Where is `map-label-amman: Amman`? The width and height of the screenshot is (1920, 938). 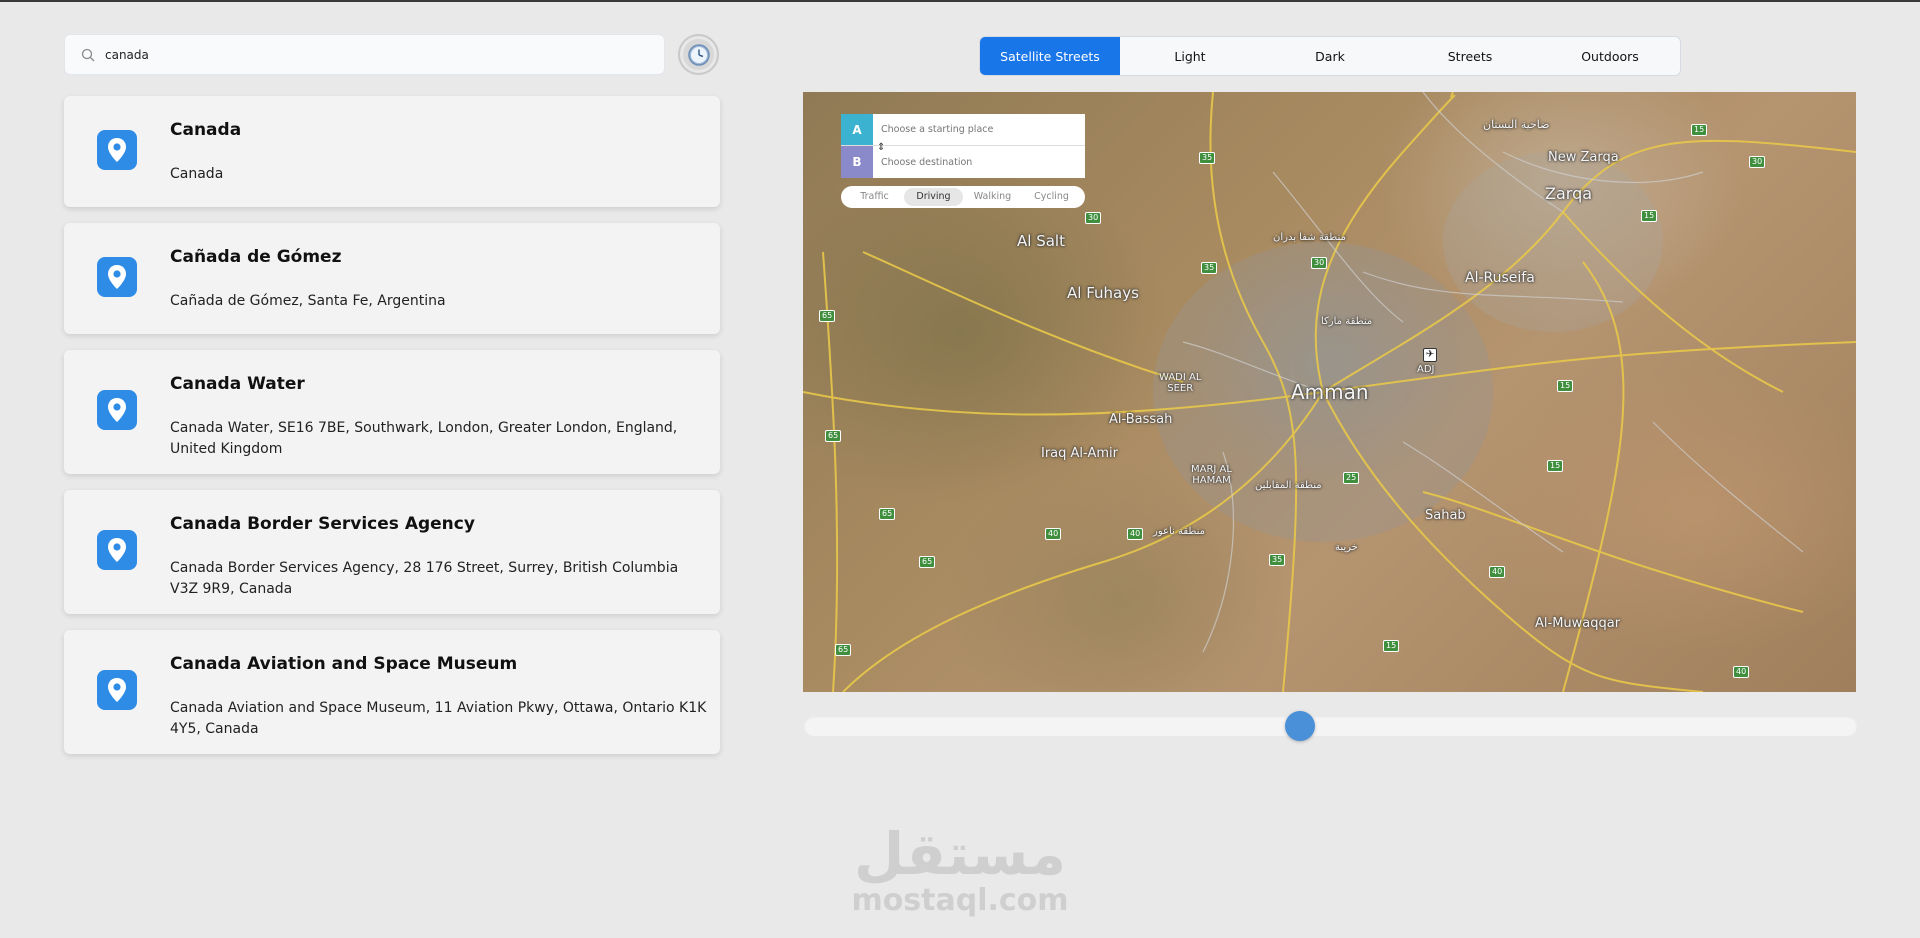
map-label-amman: Amman is located at coordinates (1330, 392).